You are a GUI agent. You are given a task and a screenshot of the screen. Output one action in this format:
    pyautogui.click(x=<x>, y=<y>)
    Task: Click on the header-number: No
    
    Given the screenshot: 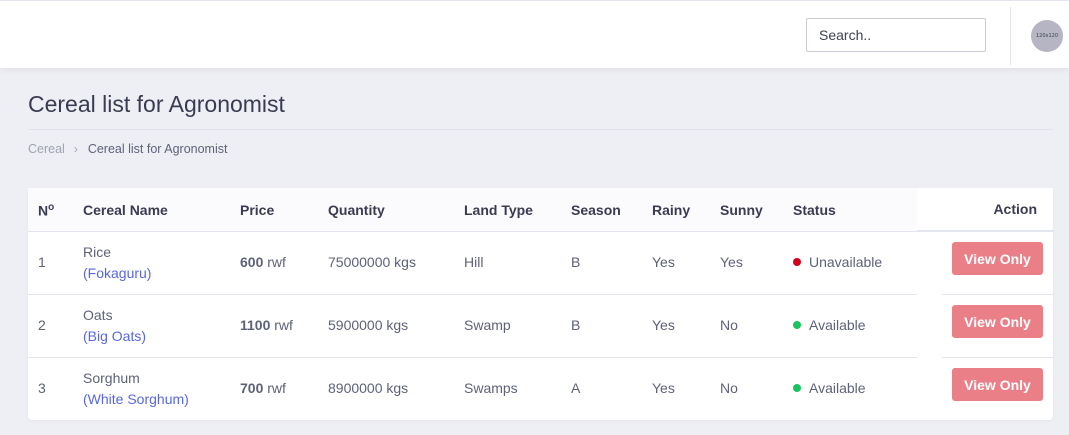 What is the action you would take?
    pyautogui.click(x=46, y=210)
    